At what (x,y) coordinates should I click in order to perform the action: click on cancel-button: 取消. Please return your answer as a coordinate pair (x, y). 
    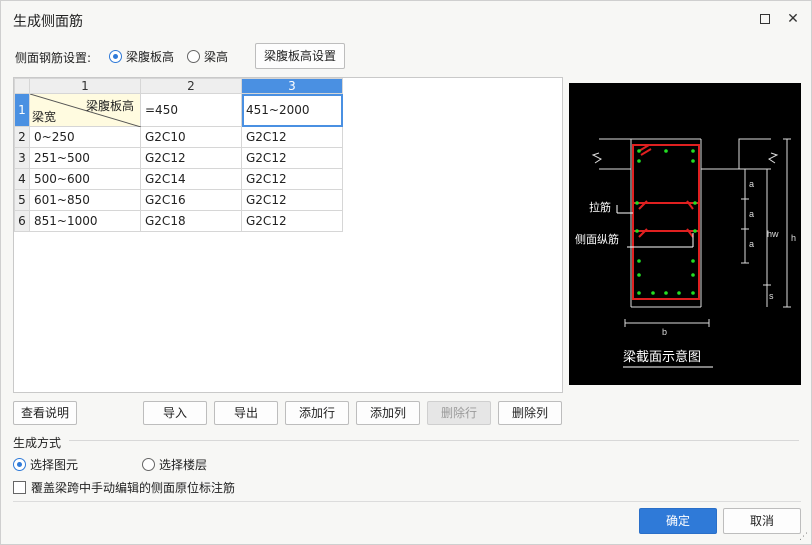
    Looking at the image, I should click on (762, 521).